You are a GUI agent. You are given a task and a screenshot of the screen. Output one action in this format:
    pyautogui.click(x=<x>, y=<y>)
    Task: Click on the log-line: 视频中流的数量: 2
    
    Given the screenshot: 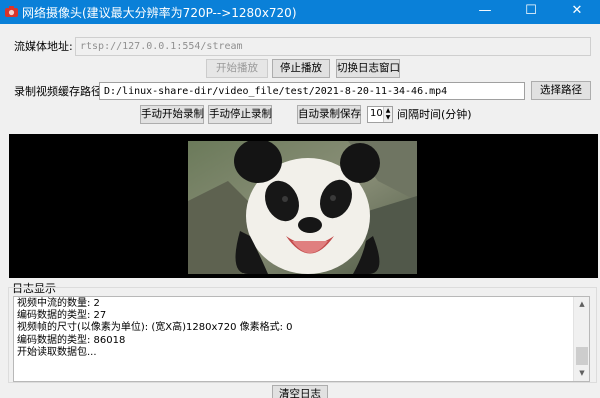 What is the action you would take?
    pyautogui.click(x=58, y=303)
    